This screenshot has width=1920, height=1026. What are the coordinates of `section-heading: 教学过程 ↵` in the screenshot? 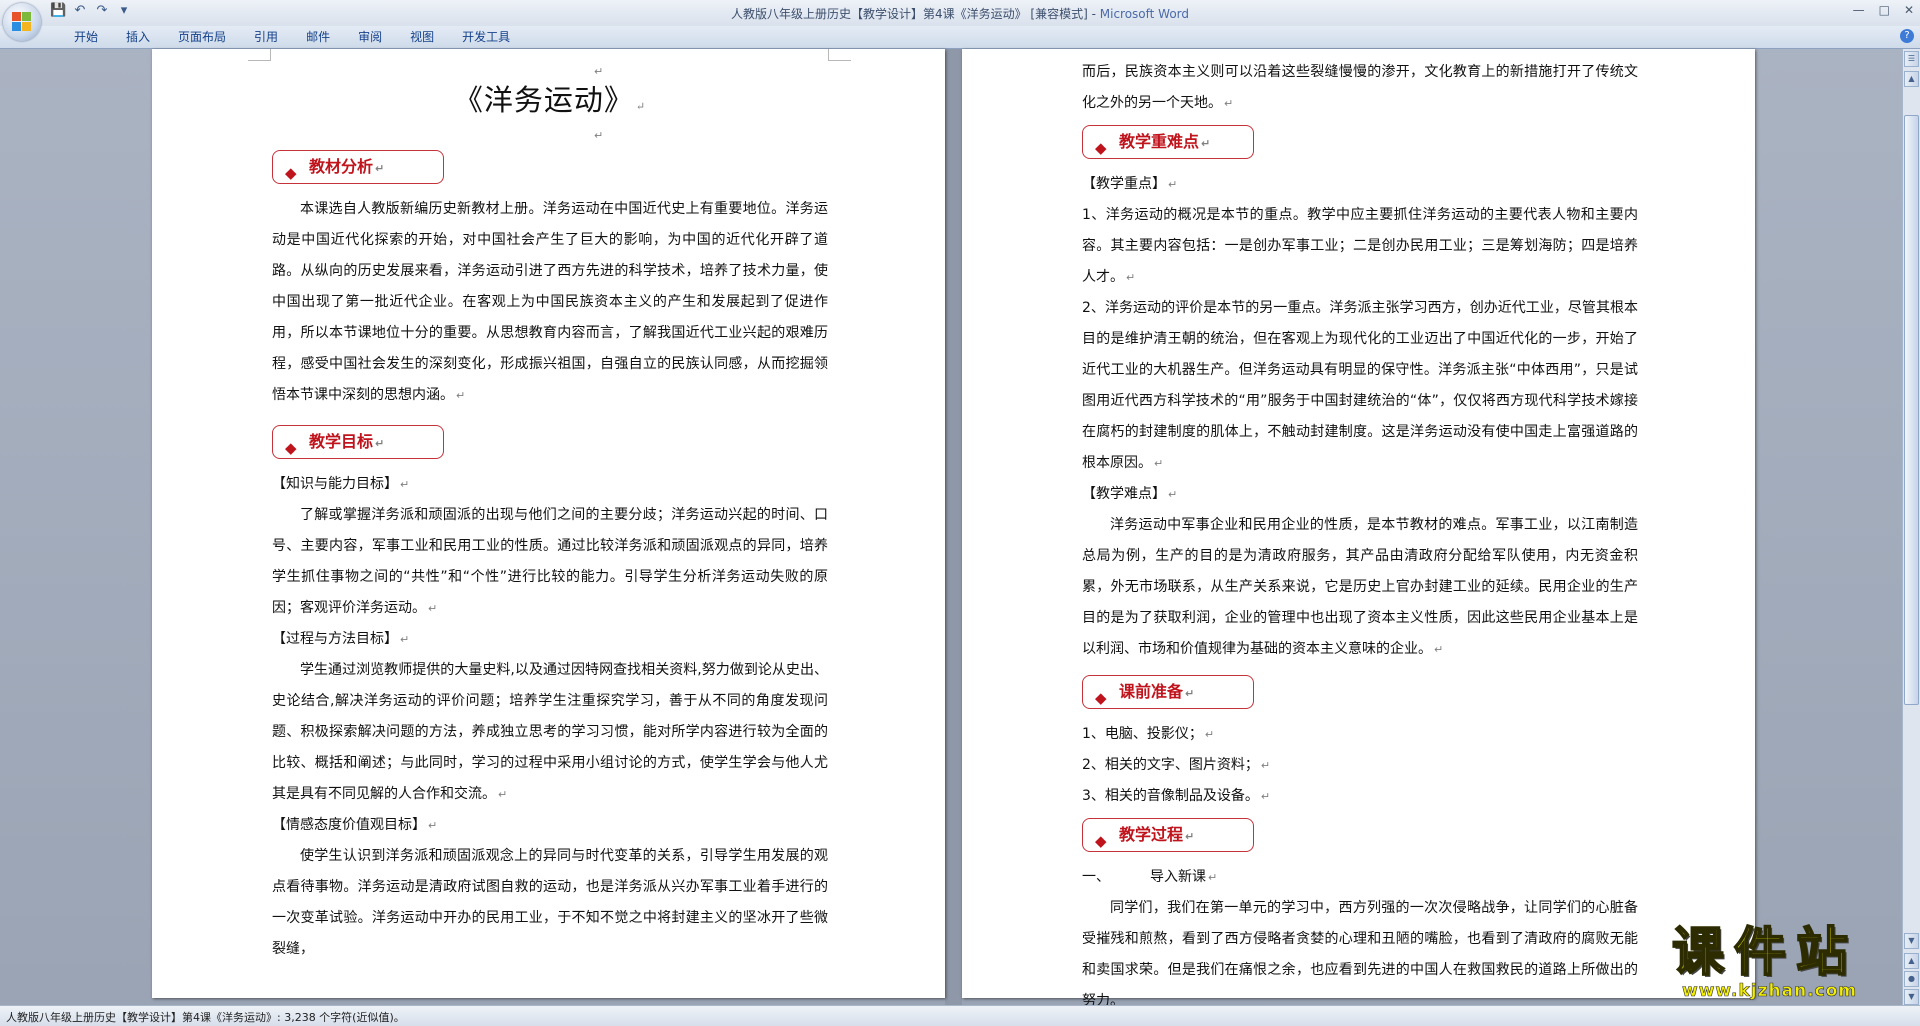 It's located at (1157, 834).